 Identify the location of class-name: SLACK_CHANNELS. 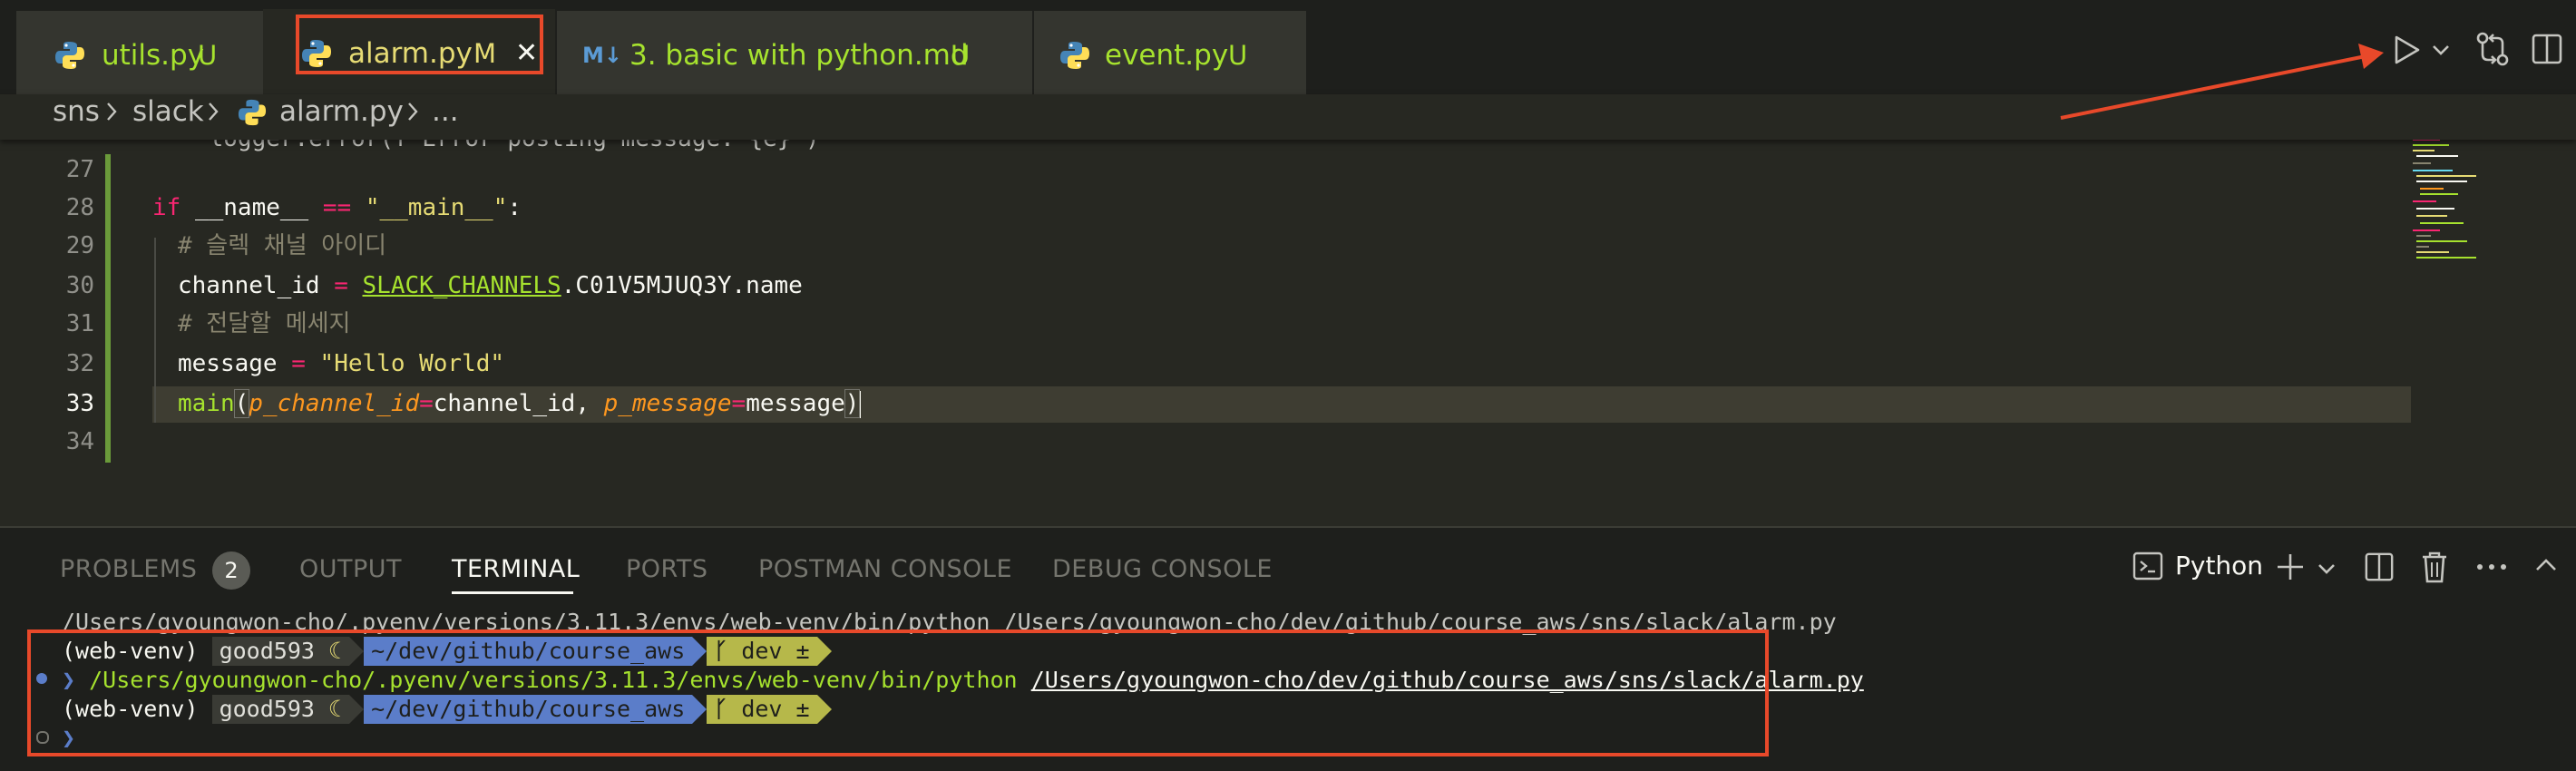
(461, 286).